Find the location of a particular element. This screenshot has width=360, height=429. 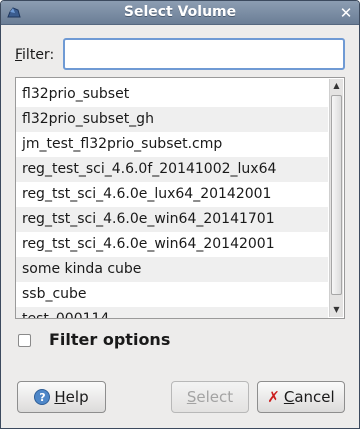

scroll-down-icon: ▼ is located at coordinates (336, 310).